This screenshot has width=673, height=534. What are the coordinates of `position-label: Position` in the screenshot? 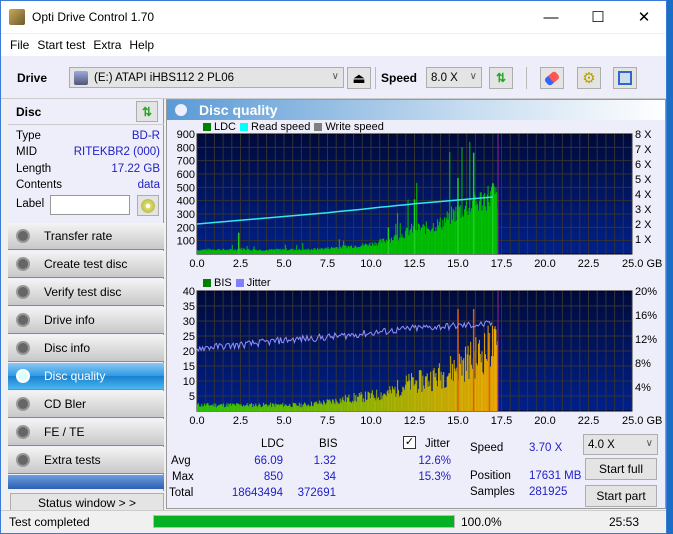 It's located at (490, 476).